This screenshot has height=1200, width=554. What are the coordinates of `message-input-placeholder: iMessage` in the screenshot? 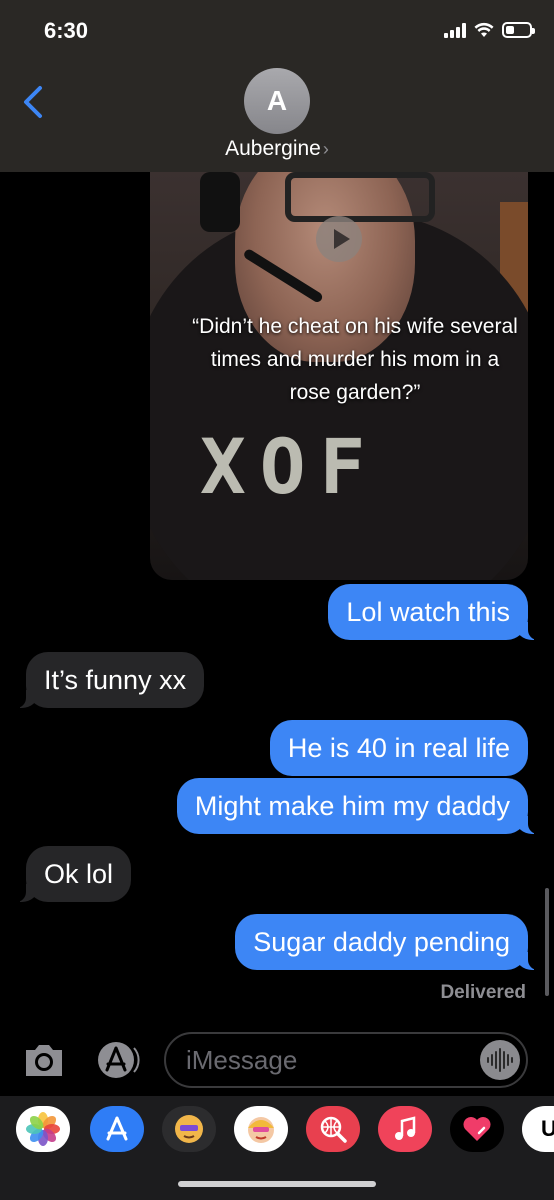 It's located at (242, 1060).